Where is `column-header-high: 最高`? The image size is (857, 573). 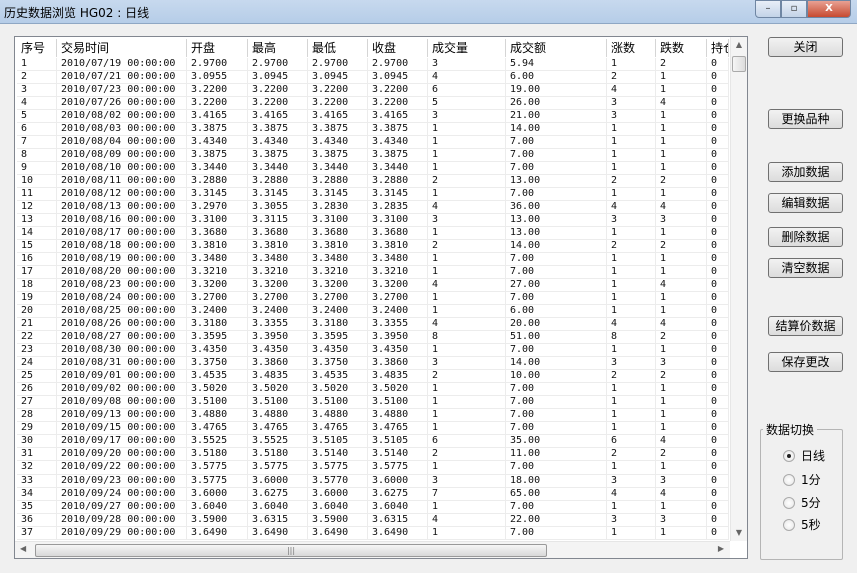 column-header-high: 最高 is located at coordinates (278, 48).